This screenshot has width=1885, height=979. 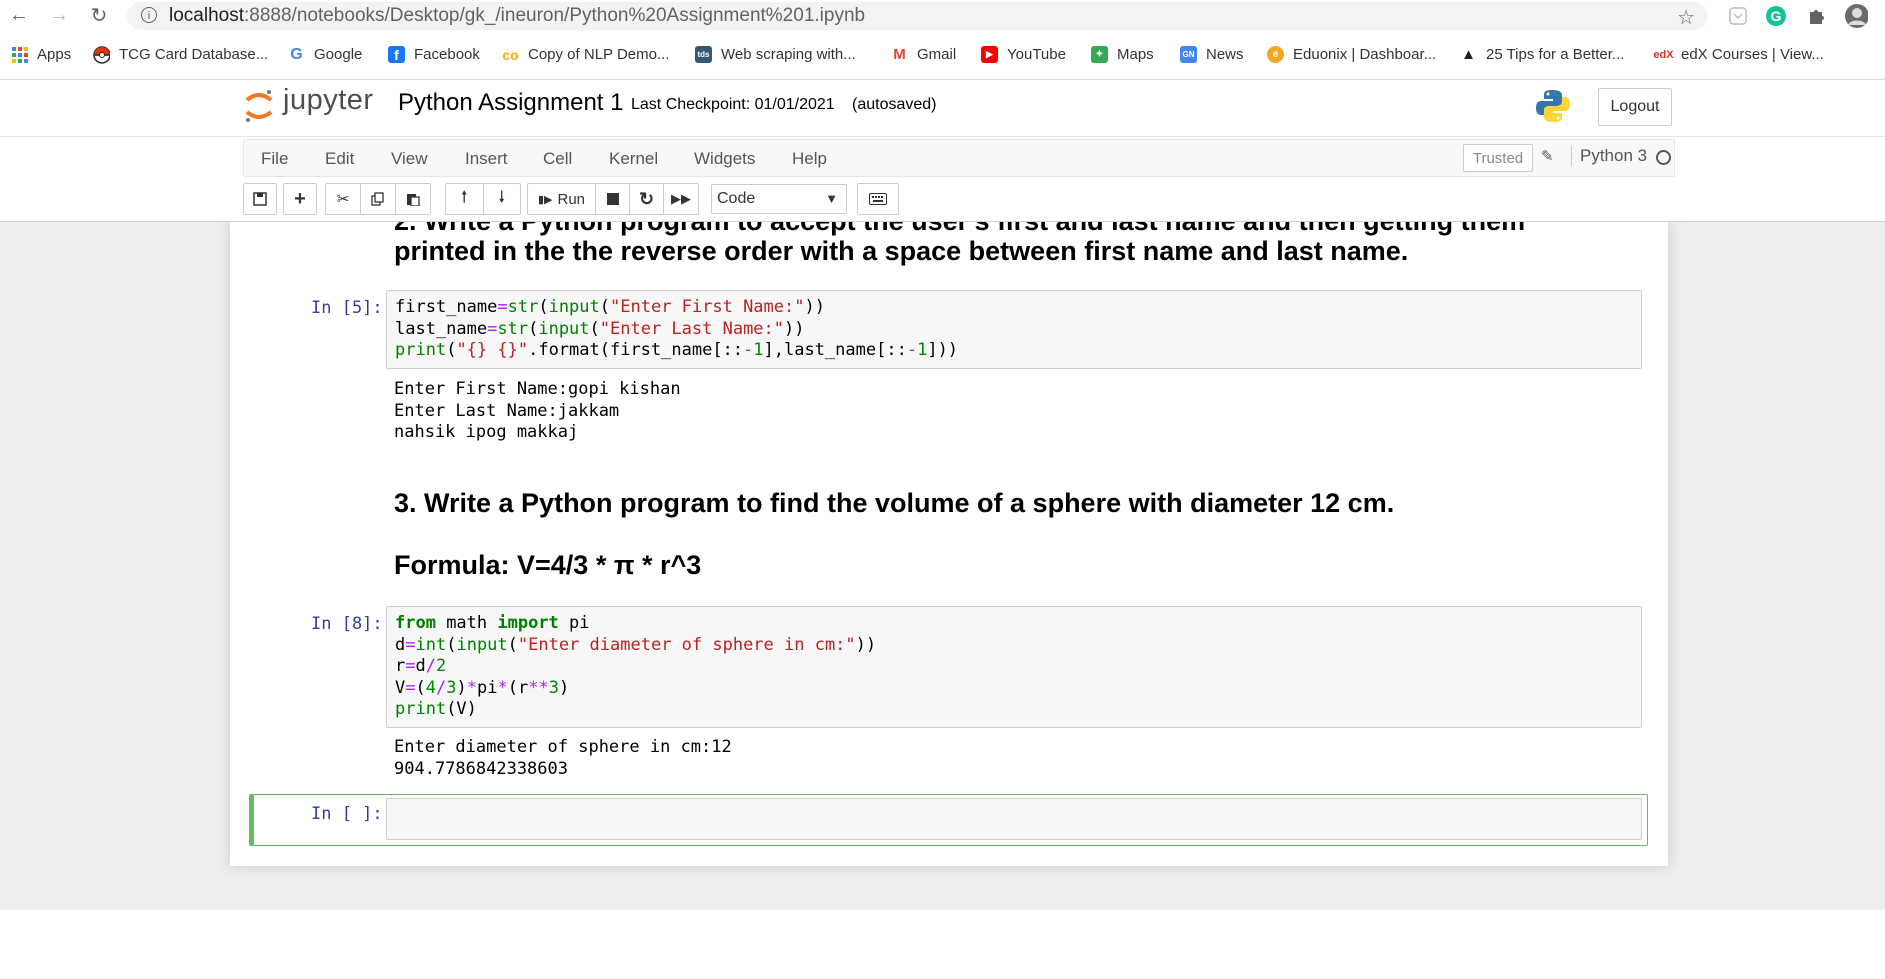 What do you see at coordinates (1816, 16) in the screenshot?
I see `extensions-puzzle-icon` at bounding box center [1816, 16].